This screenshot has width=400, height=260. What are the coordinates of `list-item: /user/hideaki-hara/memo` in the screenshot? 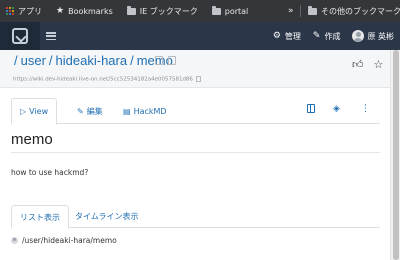 It's located at (64, 240).